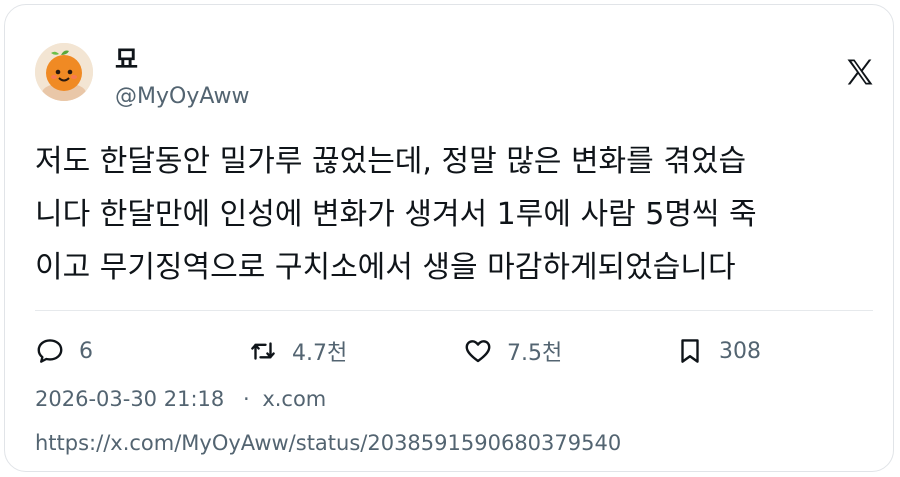  I want to click on timestamp: 2026-03-30 21:18, so click(129, 399).